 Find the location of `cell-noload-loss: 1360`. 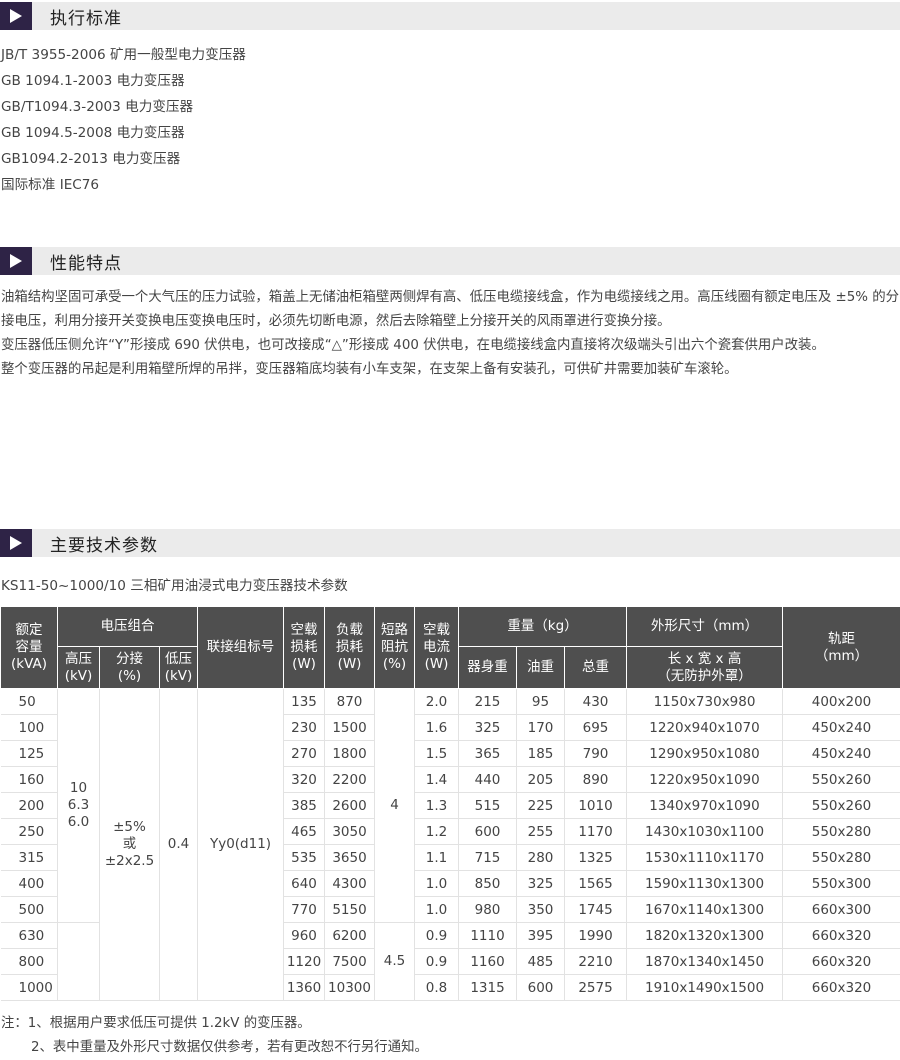

cell-noload-loss: 1360 is located at coordinates (304, 988).